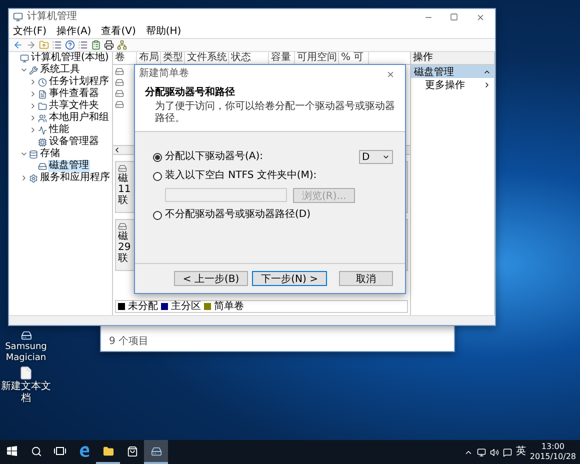 This screenshot has width=580, height=464. I want to click on tree-item: 磁盘管理, so click(69, 166).